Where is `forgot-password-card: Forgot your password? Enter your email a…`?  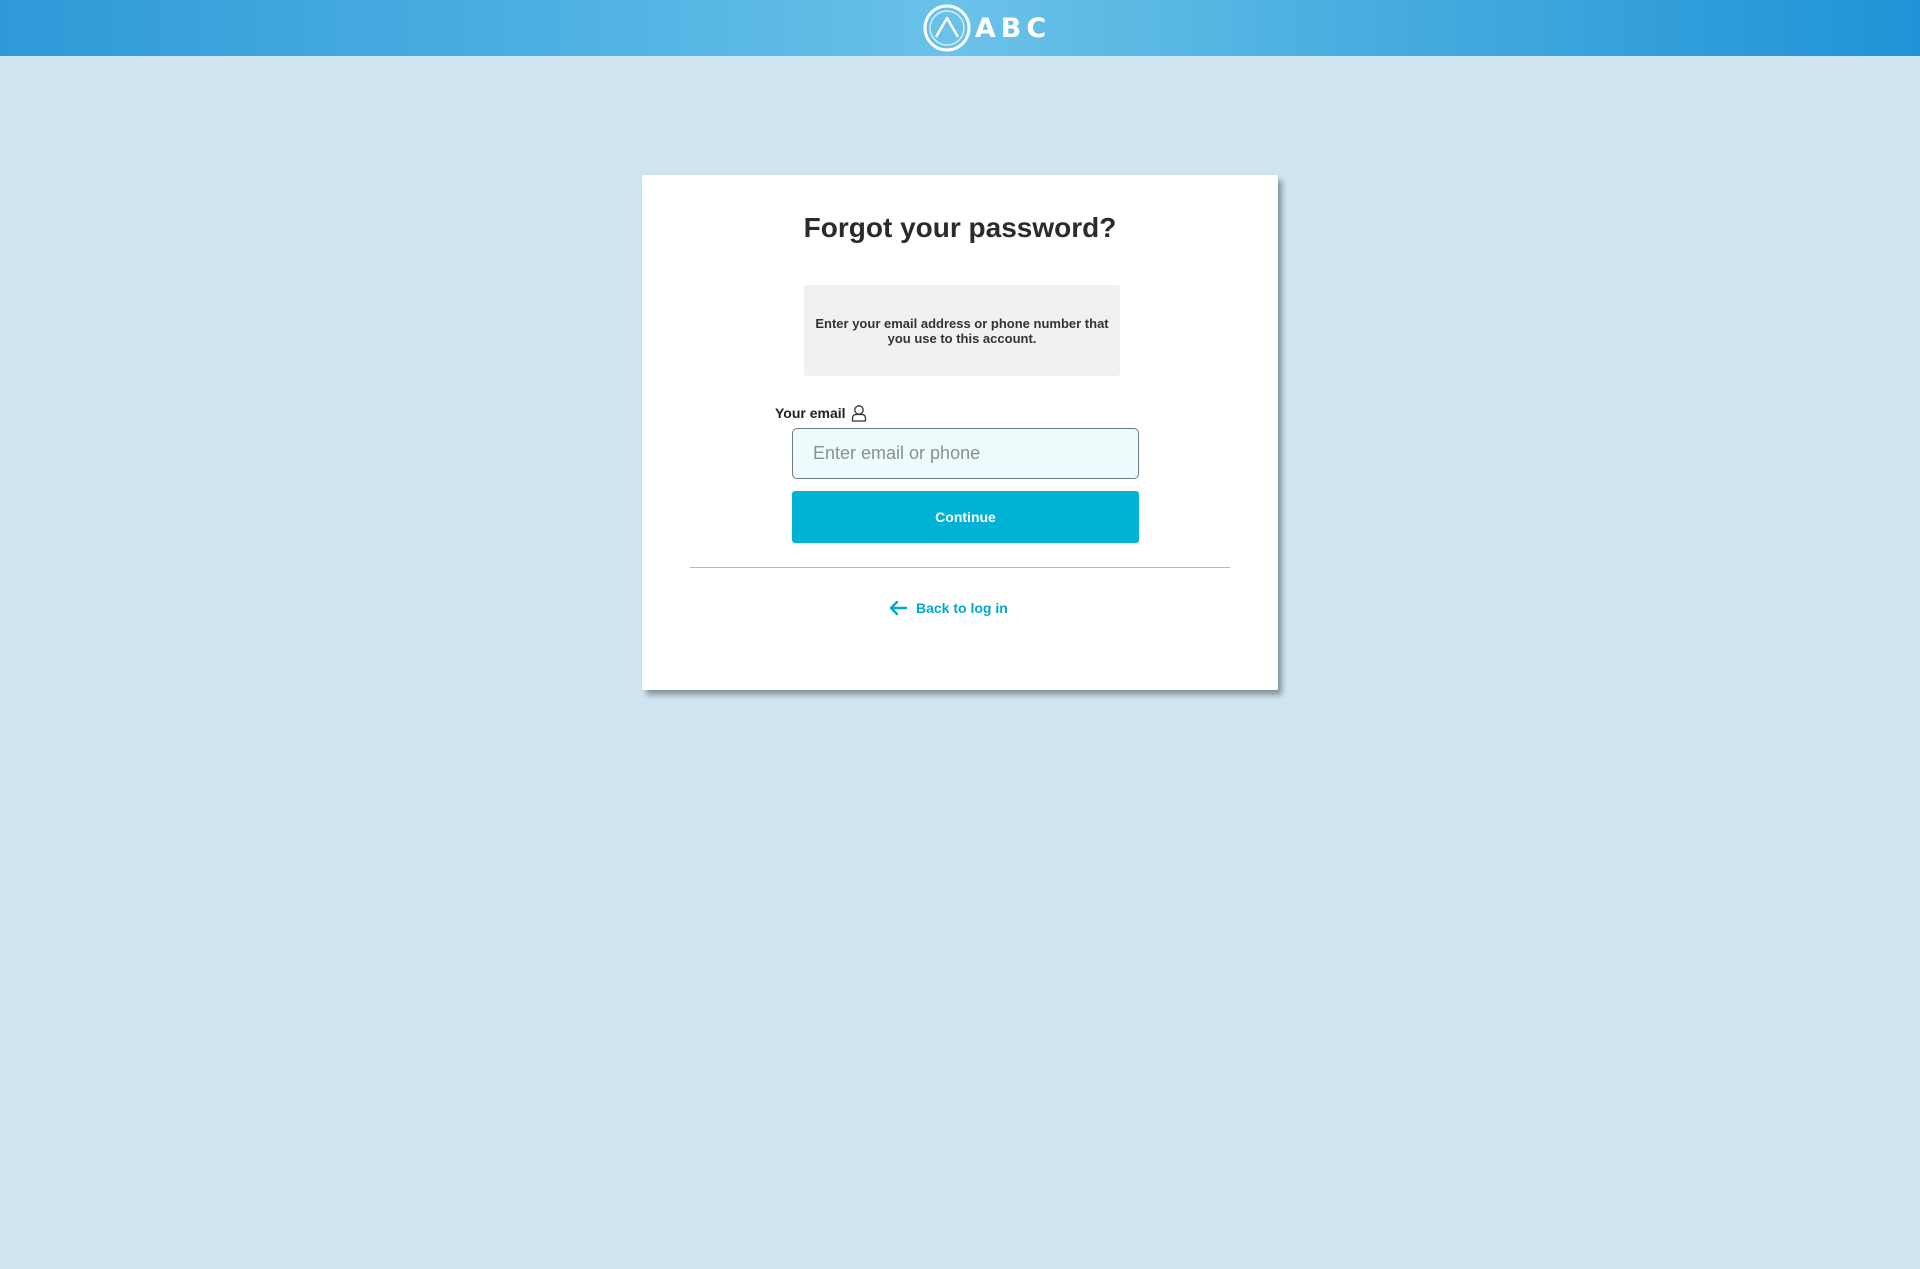 forgot-password-card: Forgot your password? Enter your email a… is located at coordinates (960, 432).